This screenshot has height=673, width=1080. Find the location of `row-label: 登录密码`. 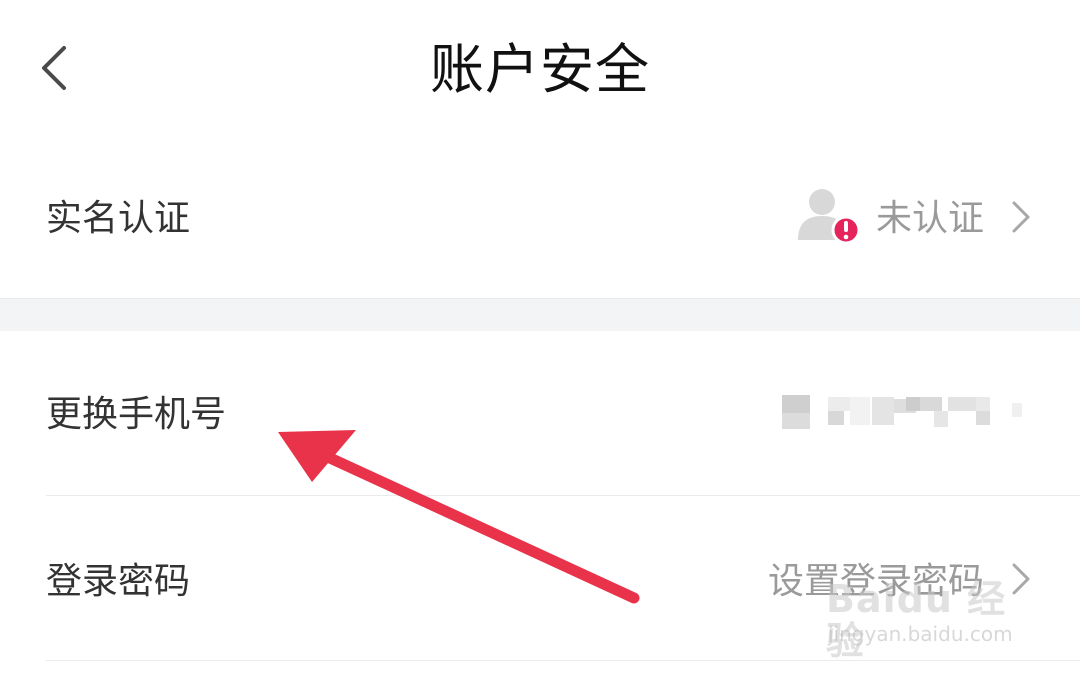

row-label: 登录密码 is located at coordinates (118, 581).